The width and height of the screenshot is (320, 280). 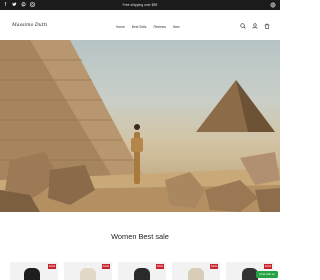 I want to click on nav-home: Home, so click(x=120, y=27).